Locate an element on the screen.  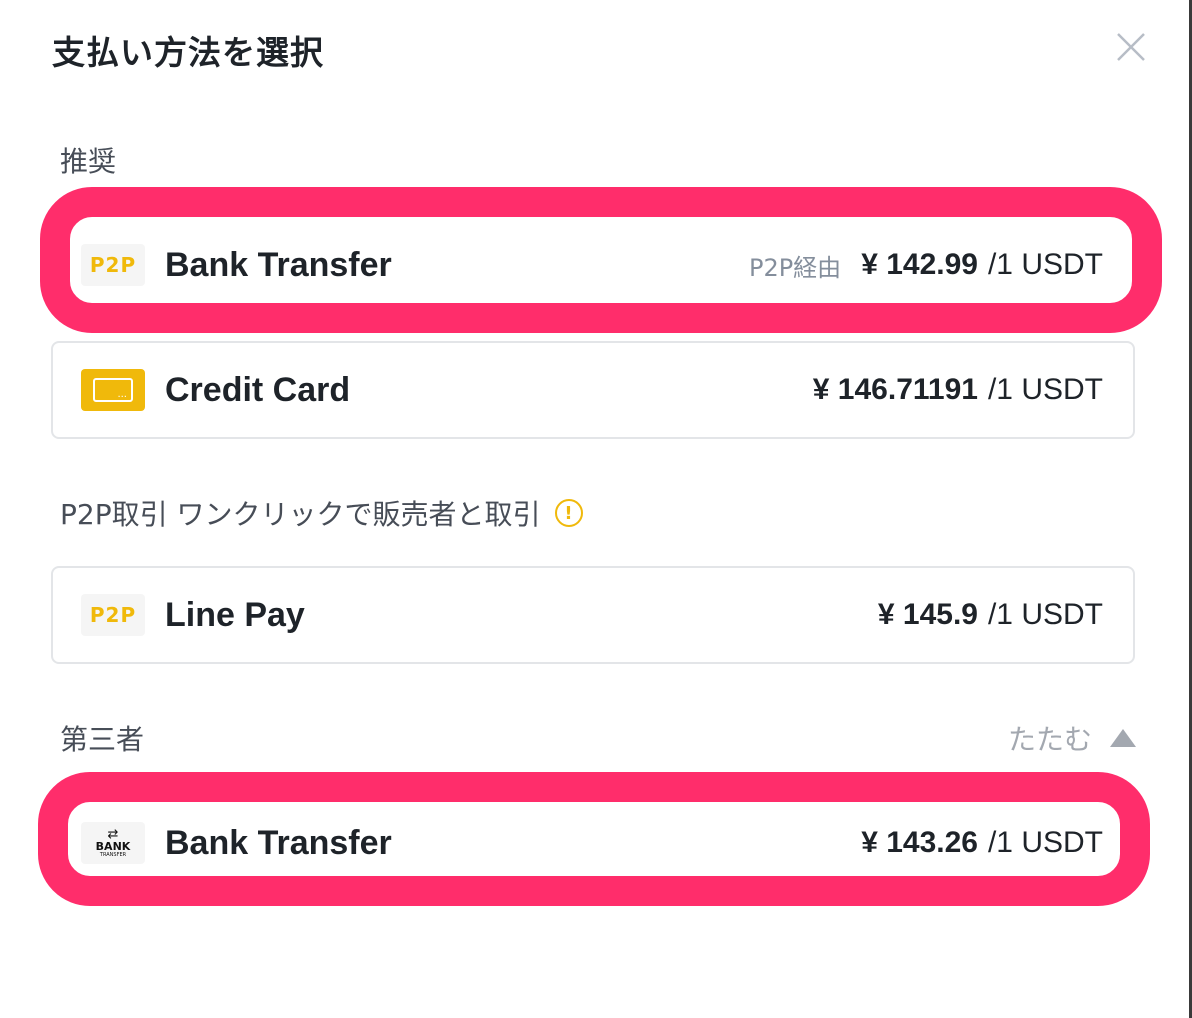
method-price: ¥ 146.71191 is located at coordinates (895, 389).